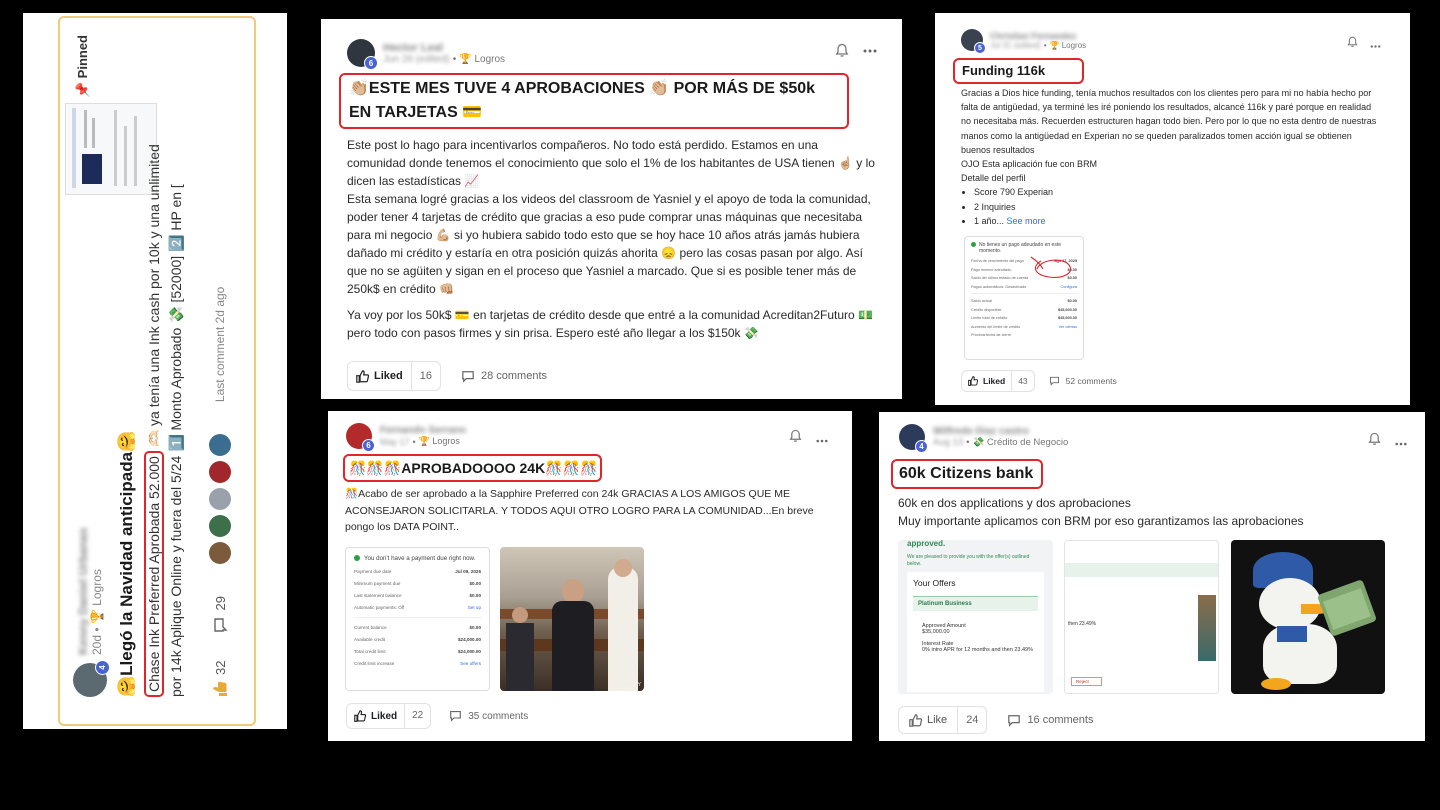 The height and width of the screenshot is (810, 1440). Describe the element at coordinates (82, 67) in the screenshot. I see `pinned-label: 📌 Pinned` at that location.